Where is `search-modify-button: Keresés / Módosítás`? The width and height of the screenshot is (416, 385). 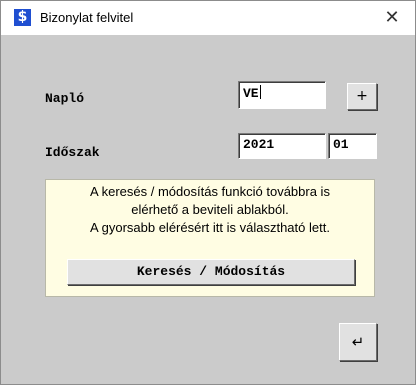 search-modify-button: Keresés / Módosítás is located at coordinates (211, 272).